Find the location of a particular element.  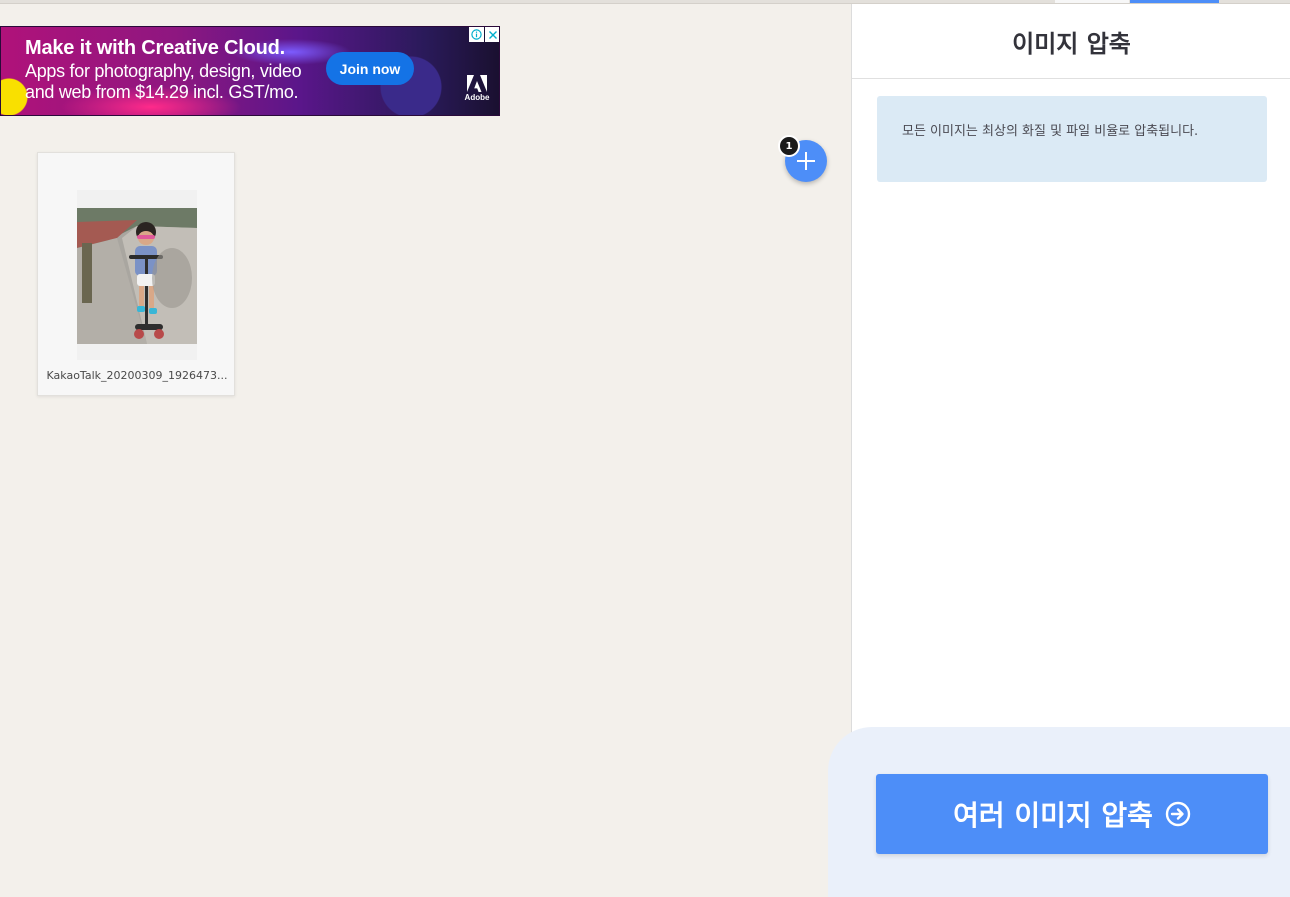

ad-line-1: Apps for photography, design, video is located at coordinates (163, 71).